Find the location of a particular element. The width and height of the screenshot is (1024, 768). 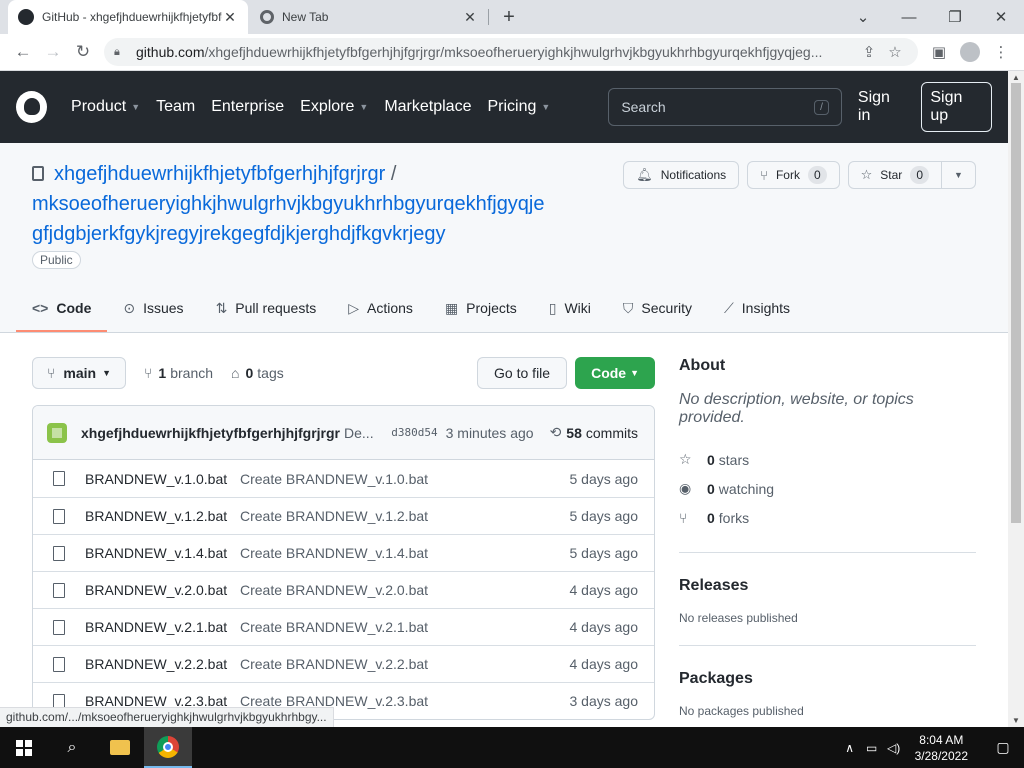

tab-insights: ⟋ Insights is located at coordinates (757, 308).